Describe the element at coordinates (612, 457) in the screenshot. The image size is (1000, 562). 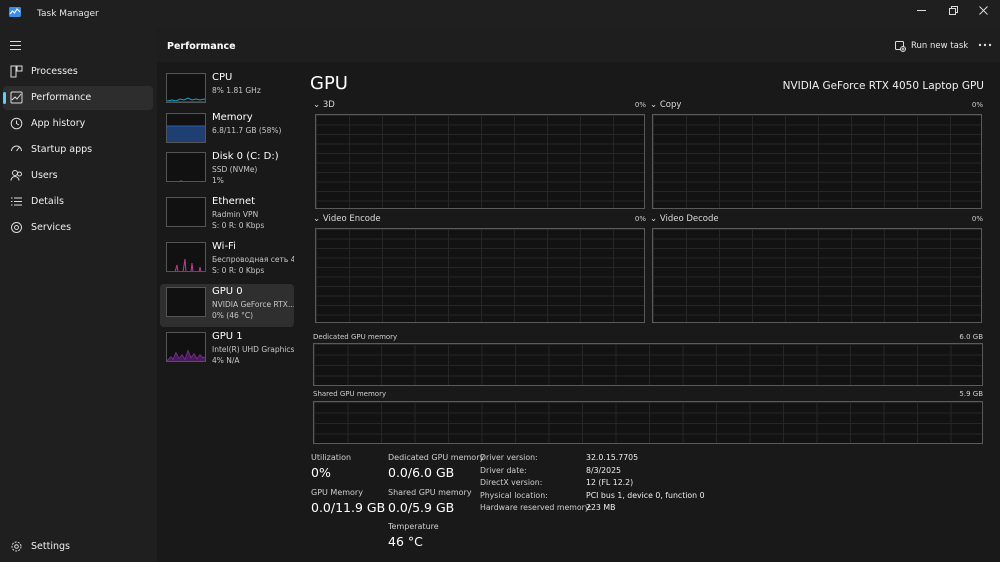
I see `driver-version-value: 32.0.15.7705` at that location.